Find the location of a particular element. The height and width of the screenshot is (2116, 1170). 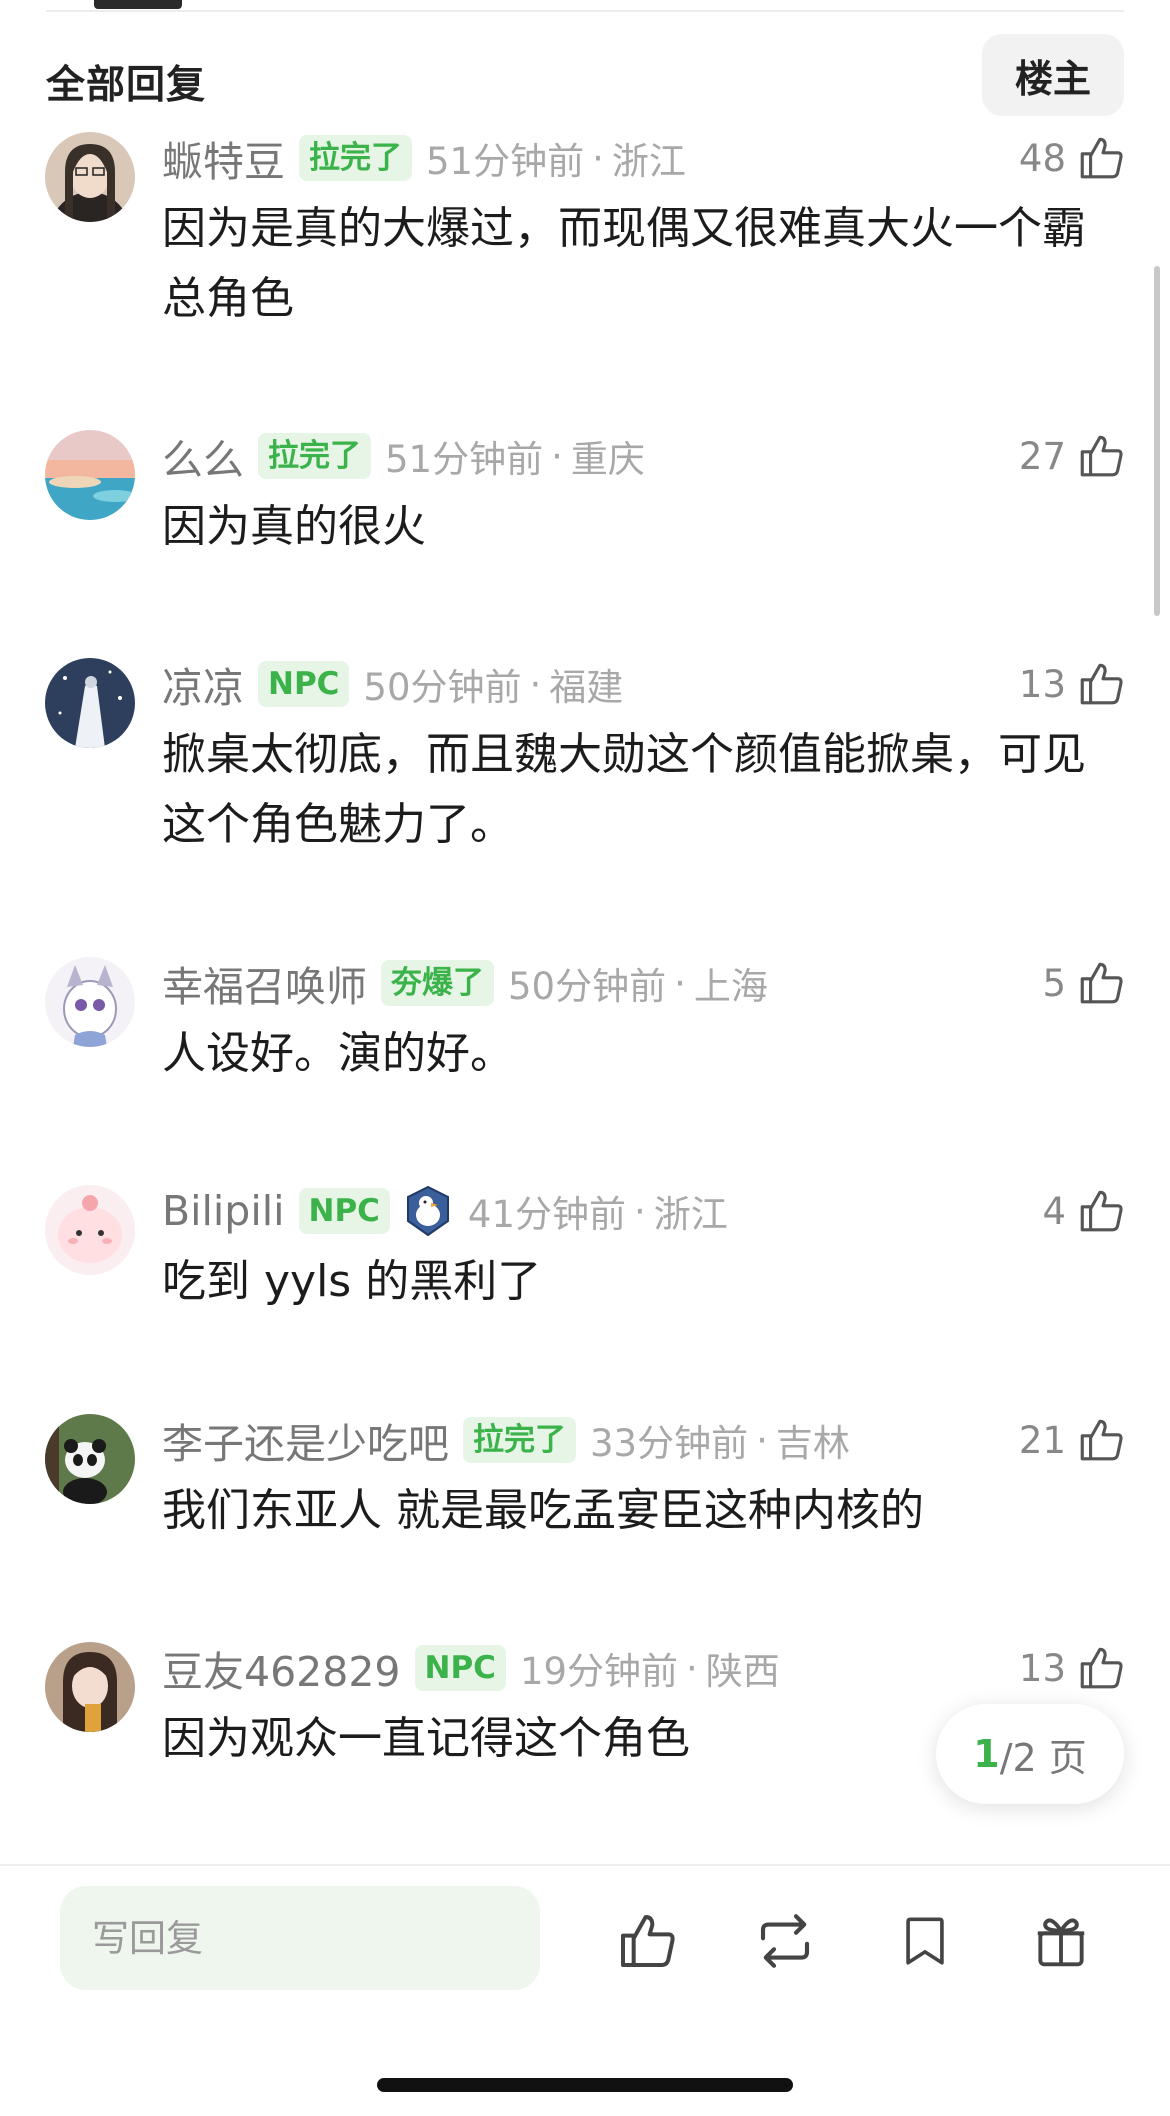

like-count: 5 is located at coordinates (1054, 983).